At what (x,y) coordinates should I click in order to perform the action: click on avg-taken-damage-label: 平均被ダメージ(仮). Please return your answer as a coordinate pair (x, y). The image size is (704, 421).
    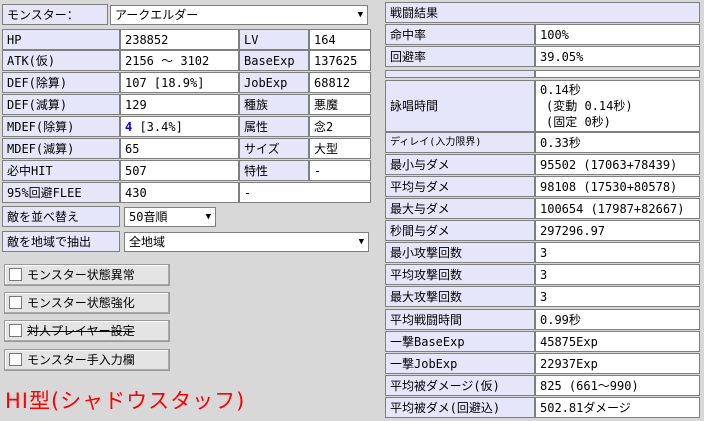
    Looking at the image, I should click on (460, 385).